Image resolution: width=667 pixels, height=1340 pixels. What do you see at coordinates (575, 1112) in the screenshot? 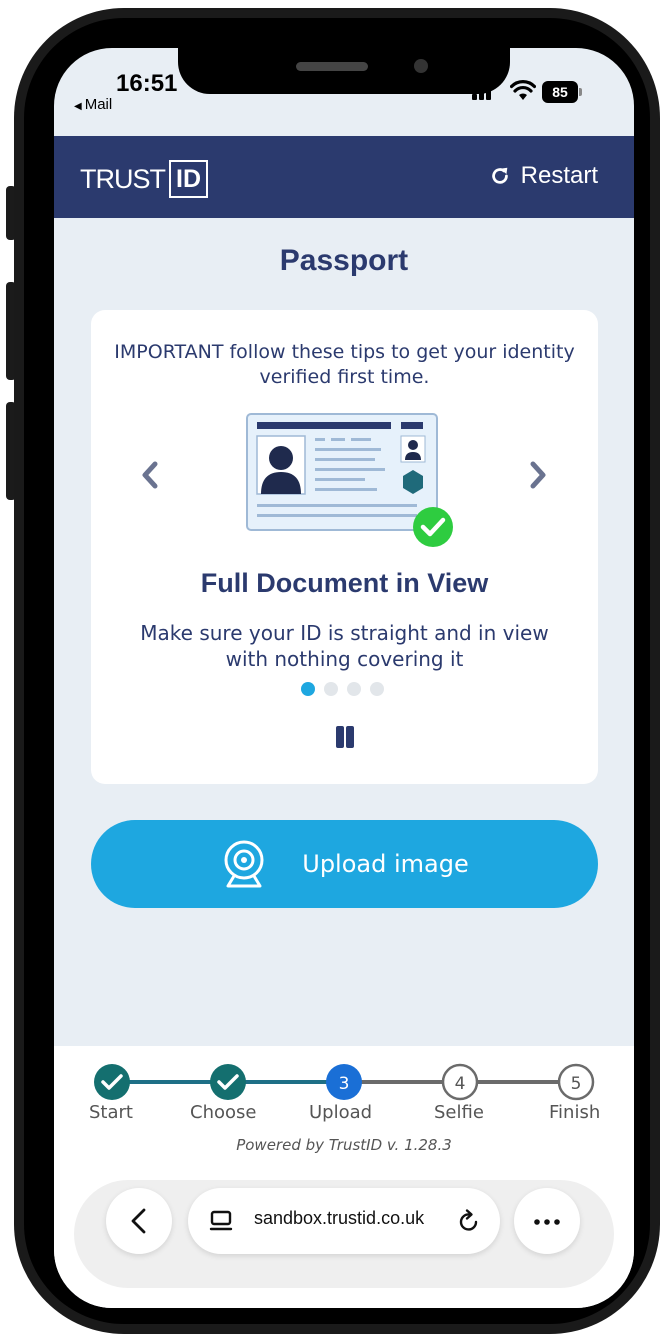
I see `step-label-finish: Finish` at bounding box center [575, 1112].